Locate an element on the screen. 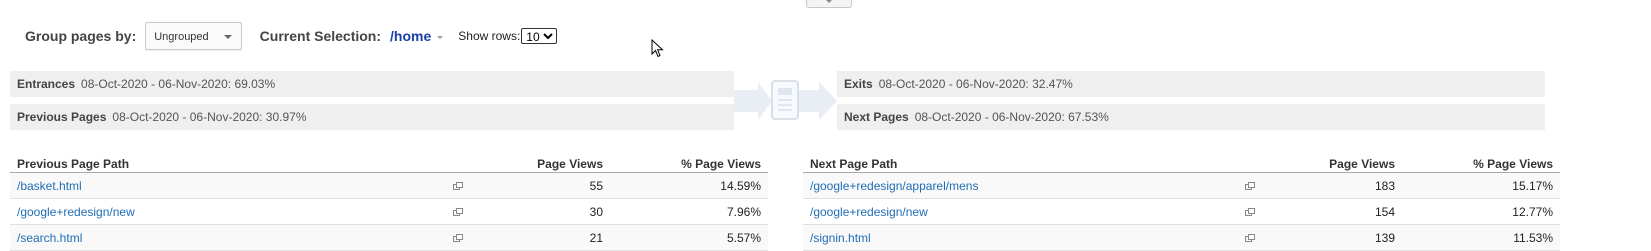 This screenshot has width=1651, height=251. current-selection-value: /home is located at coordinates (410, 36).